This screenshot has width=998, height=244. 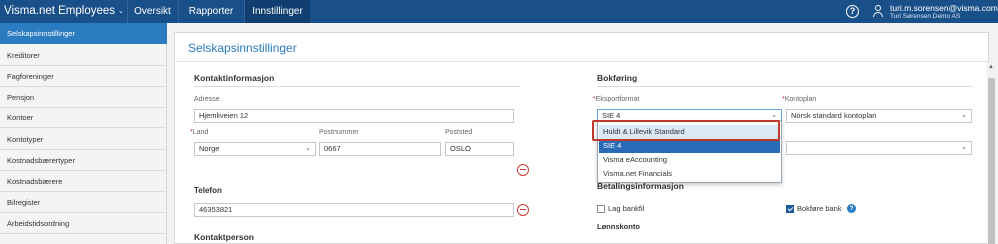 I want to click on tab-rapporter: Rapporter, so click(x=210, y=11).